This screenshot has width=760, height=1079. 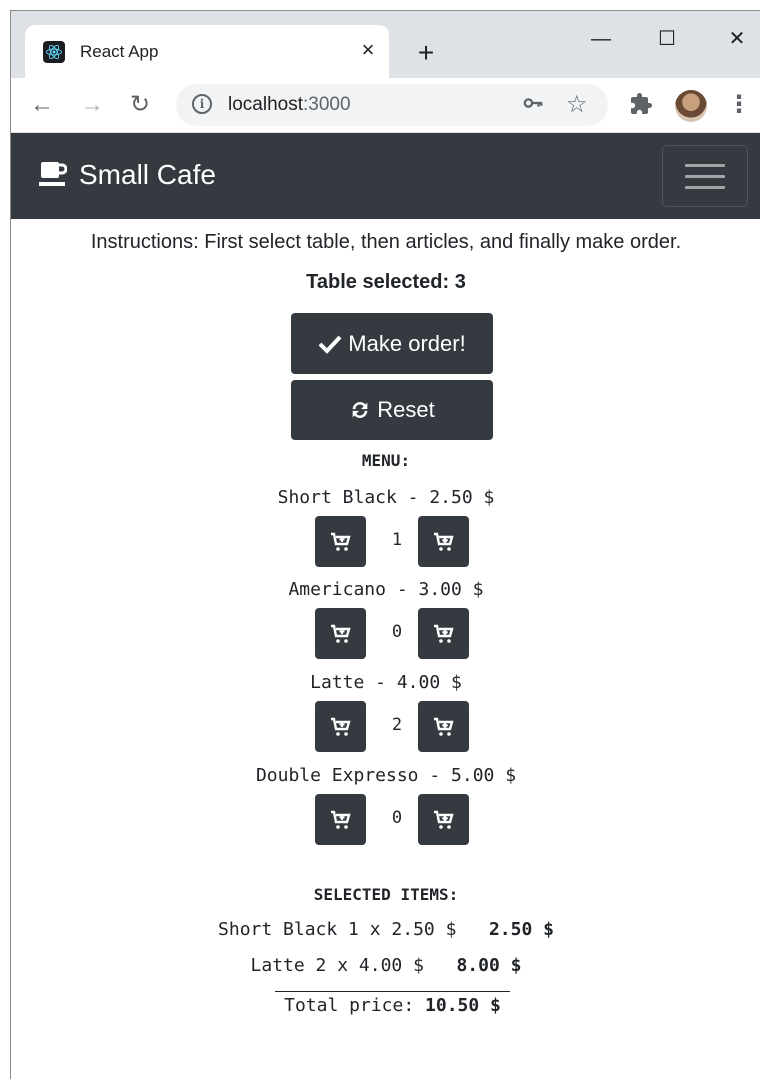 What do you see at coordinates (521, 929) in the screenshot?
I see `selected-item-subtotal: 2.50 $` at bounding box center [521, 929].